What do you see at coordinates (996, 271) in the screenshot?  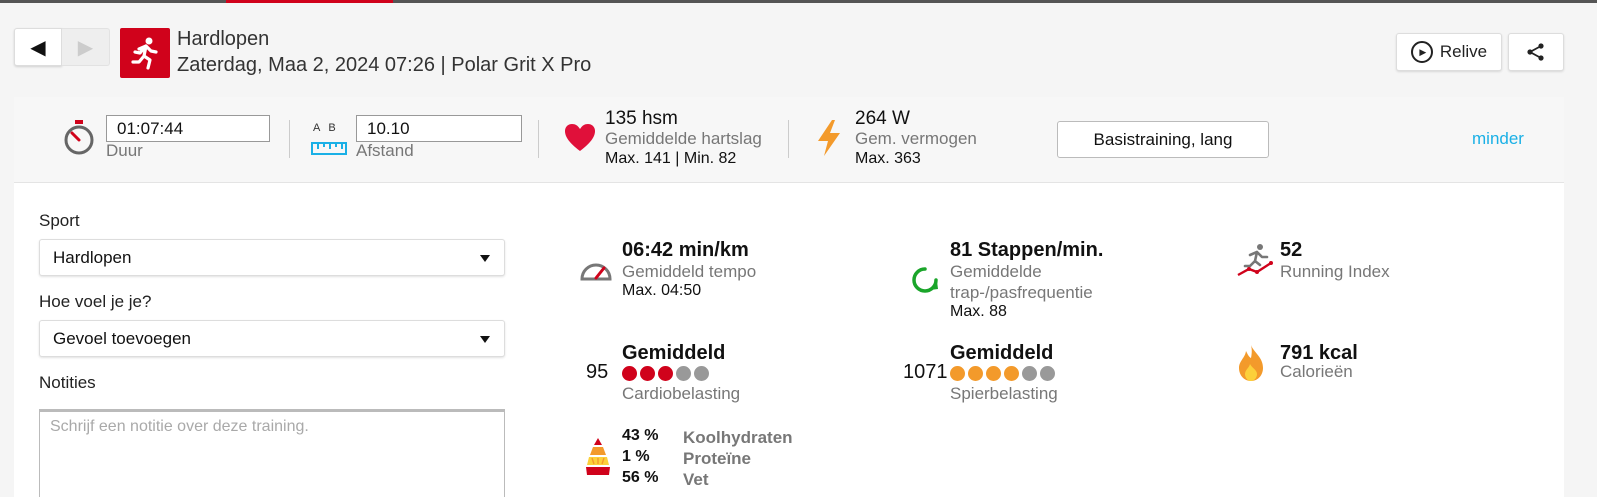 I see `avg-cadence-label-1: Gemiddelde` at bounding box center [996, 271].